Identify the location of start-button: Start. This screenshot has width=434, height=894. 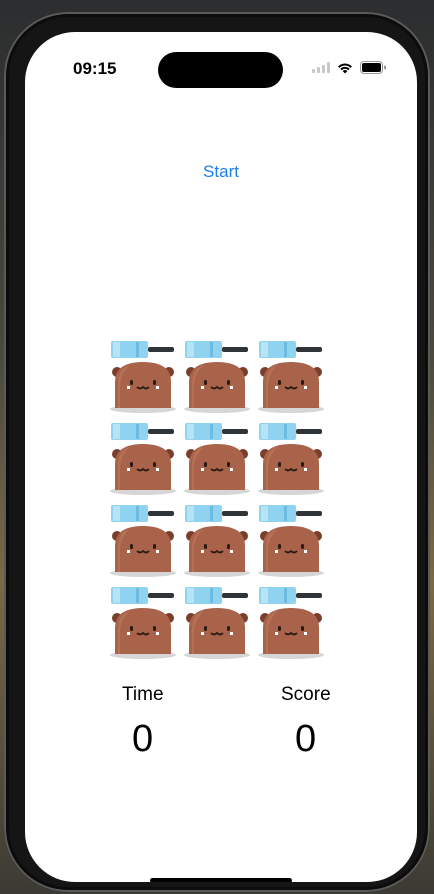
(221, 172).